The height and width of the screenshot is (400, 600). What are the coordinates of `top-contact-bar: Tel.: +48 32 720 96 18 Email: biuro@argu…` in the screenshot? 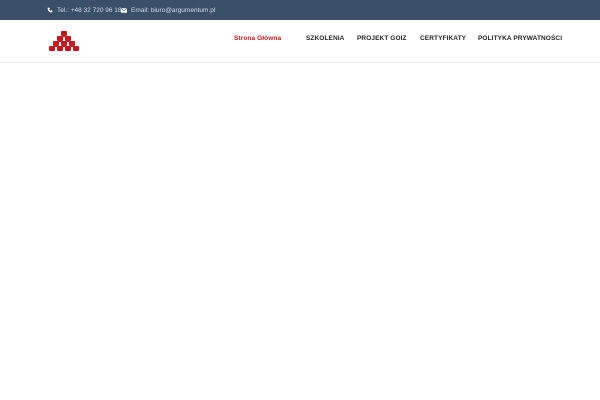 It's located at (300, 10).